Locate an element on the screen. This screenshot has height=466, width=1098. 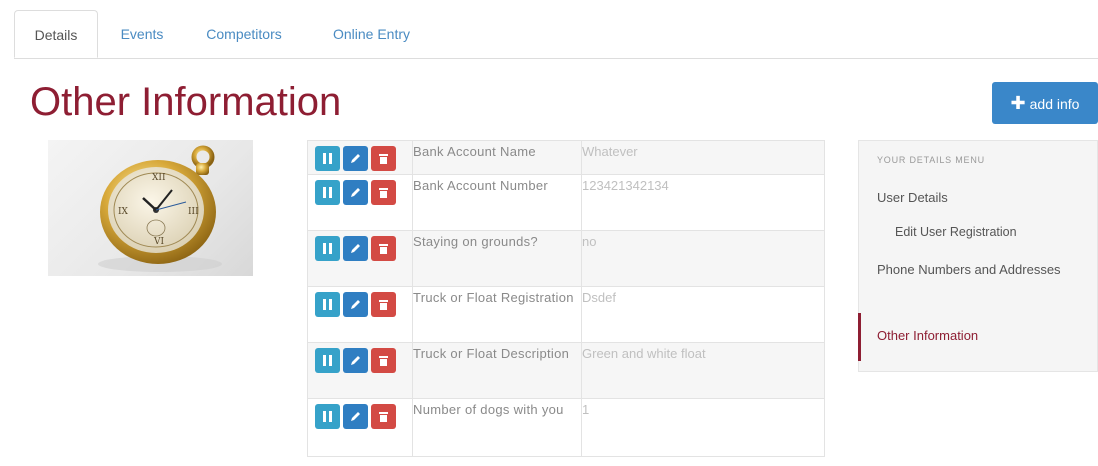
plus-icon: ✚ is located at coordinates (1018, 103).